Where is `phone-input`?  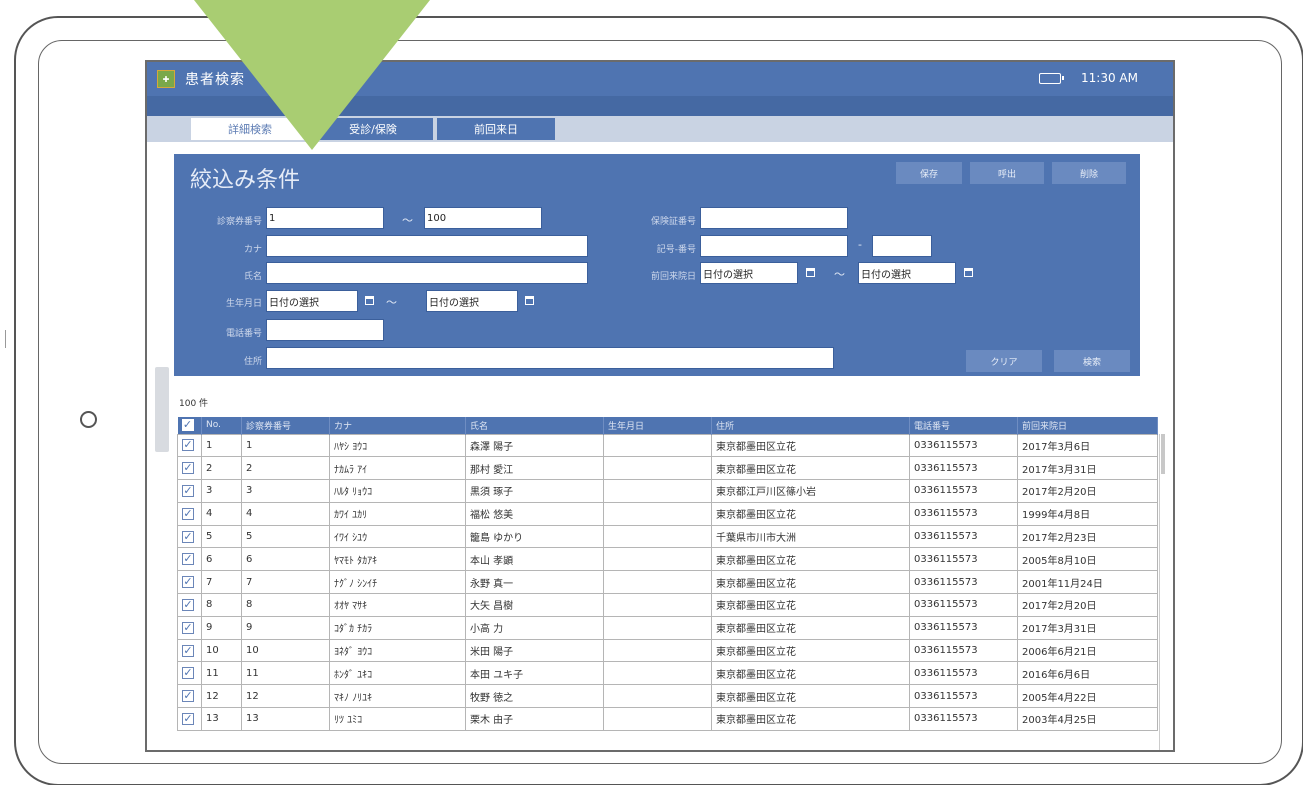
phone-input is located at coordinates (325, 330).